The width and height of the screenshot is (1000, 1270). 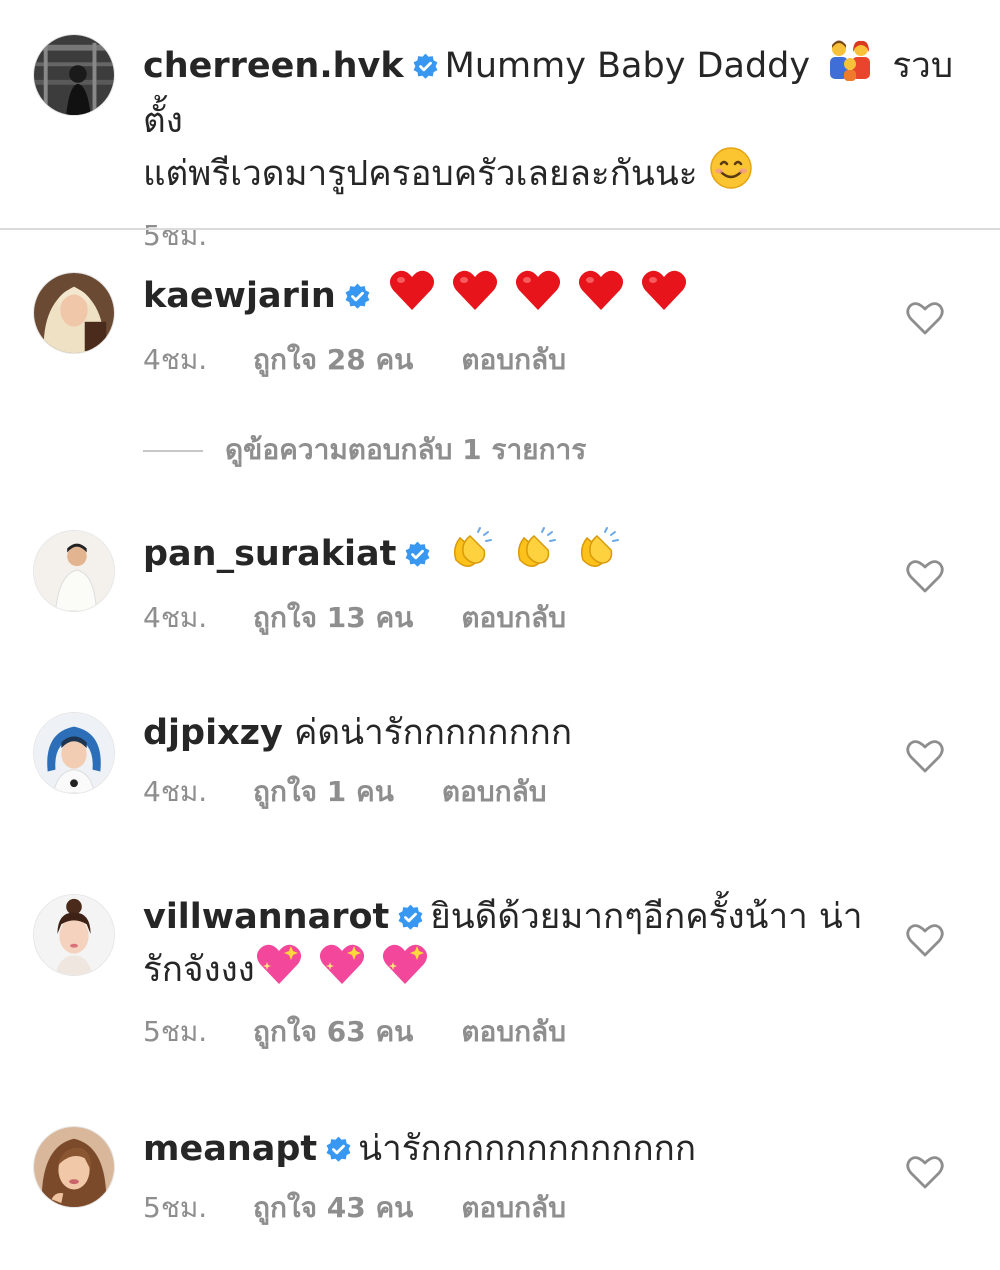 I want to click on replies-dash, so click(x=173, y=451).